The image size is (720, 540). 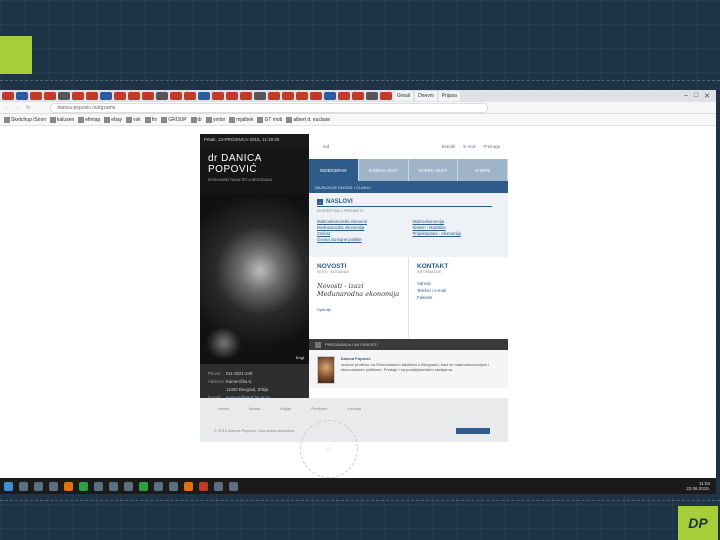 I want to click on nav-item-zadnja-vest: ZADNJA VEST, so click(x=383, y=170).